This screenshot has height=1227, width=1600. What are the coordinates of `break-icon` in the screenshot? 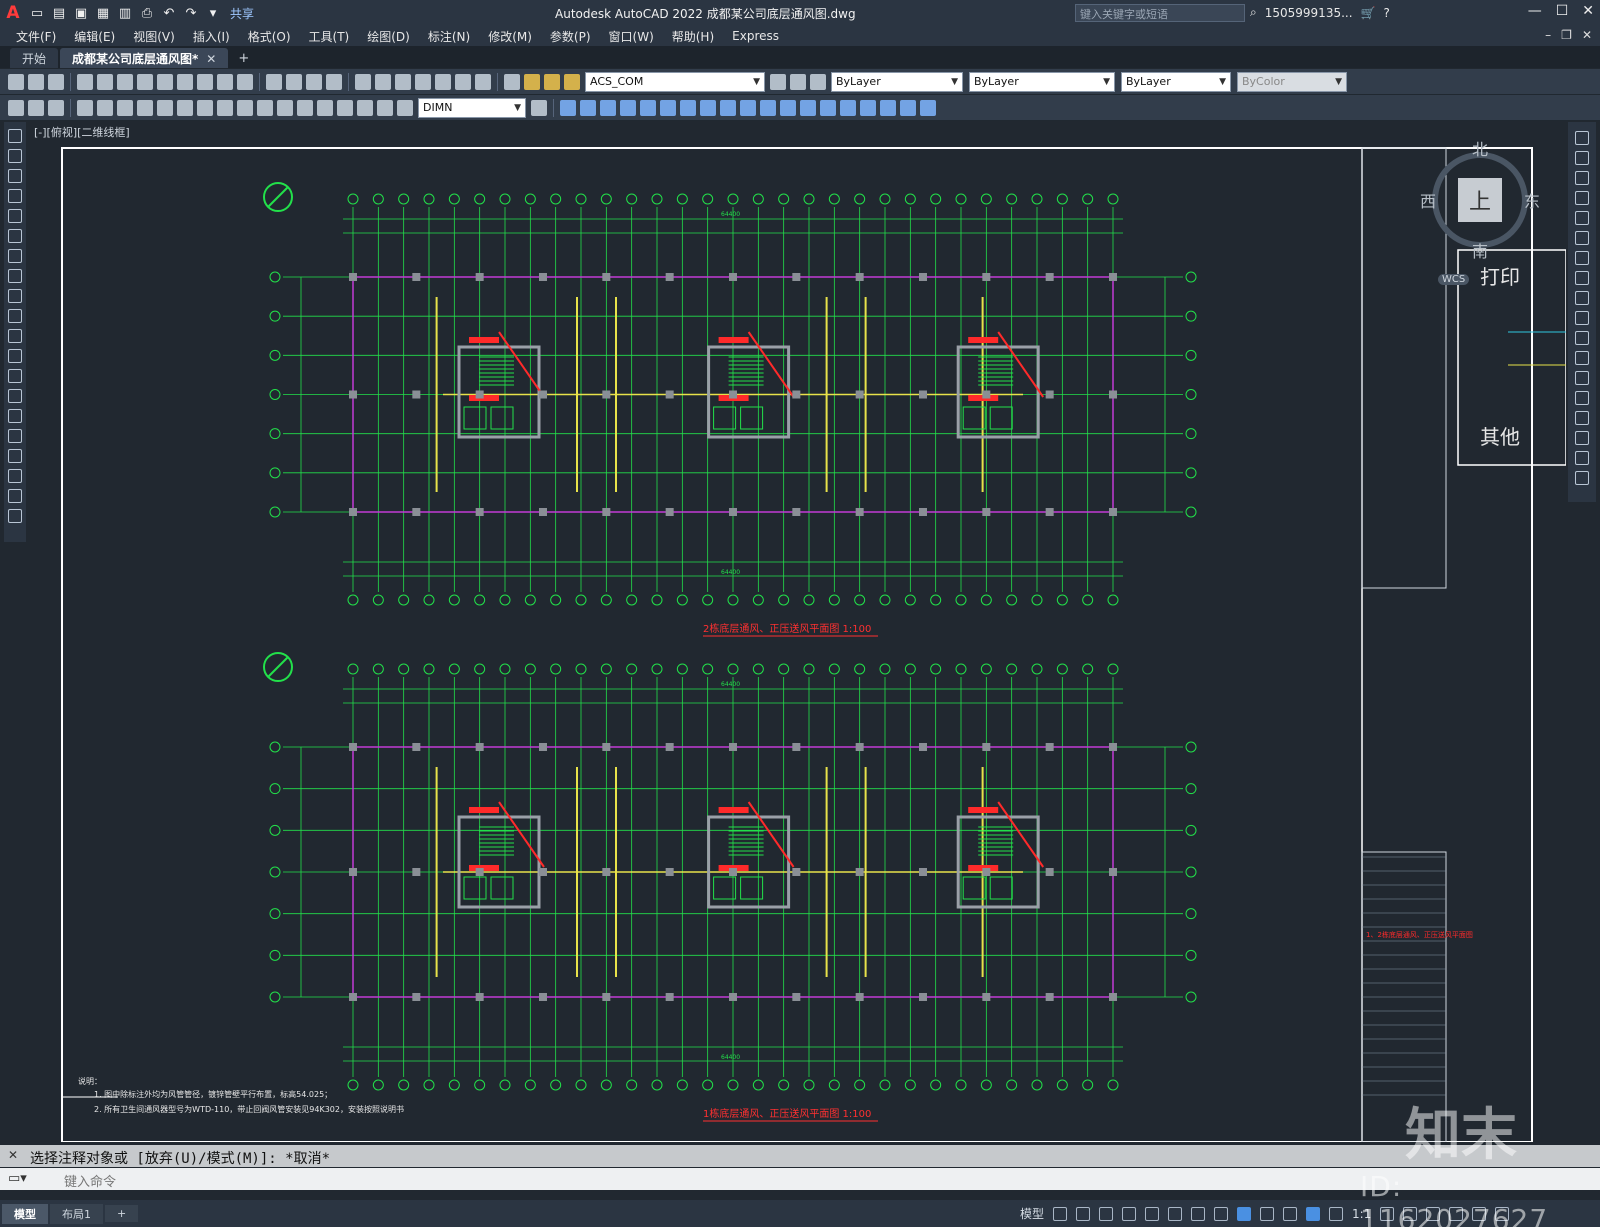 It's located at (788, 107).